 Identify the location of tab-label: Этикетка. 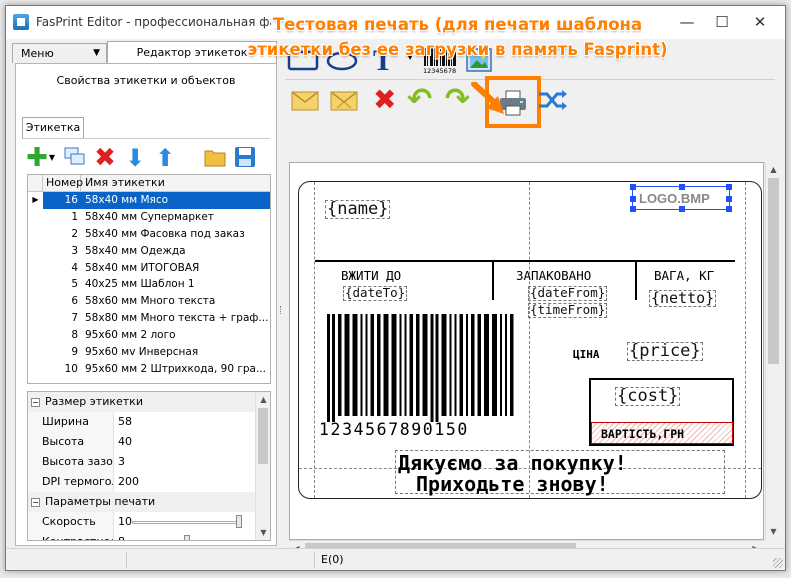
(53, 127).